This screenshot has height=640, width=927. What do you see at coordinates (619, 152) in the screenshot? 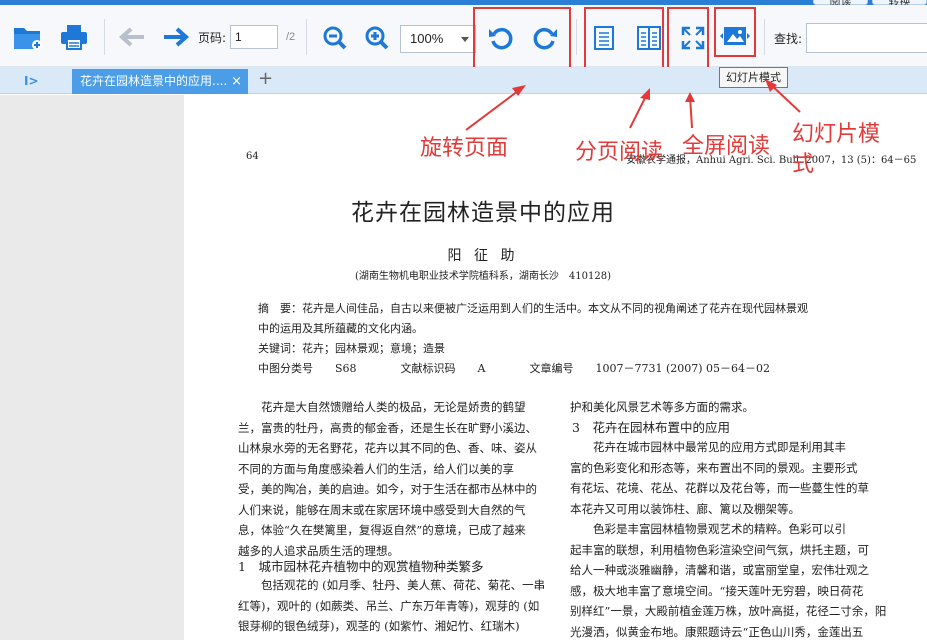
I see `annotation-pagination: 分页阅读` at bounding box center [619, 152].